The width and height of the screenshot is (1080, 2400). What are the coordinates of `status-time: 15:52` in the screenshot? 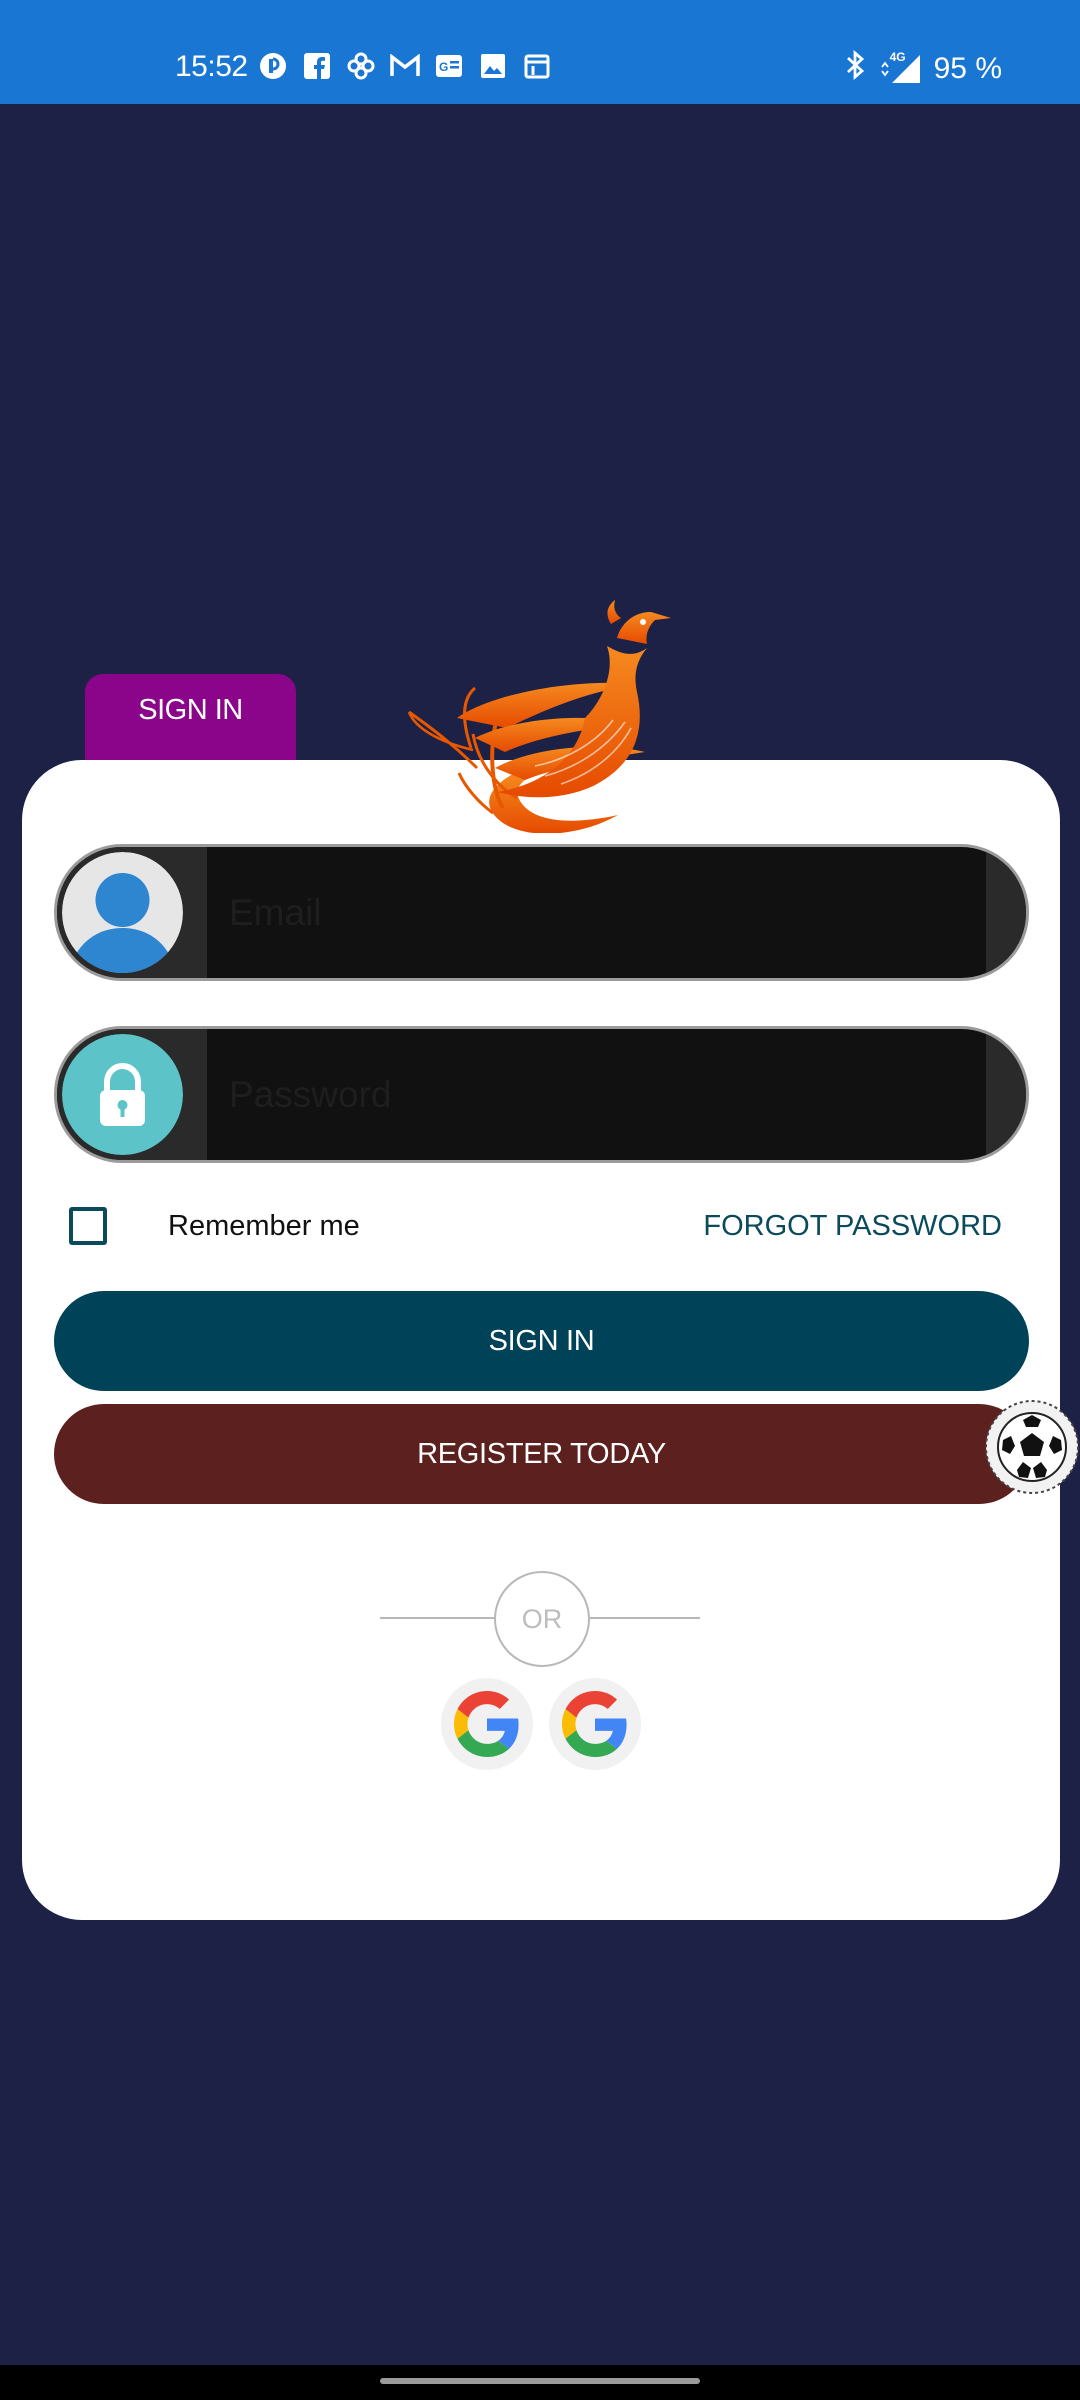 It's located at (211, 66).